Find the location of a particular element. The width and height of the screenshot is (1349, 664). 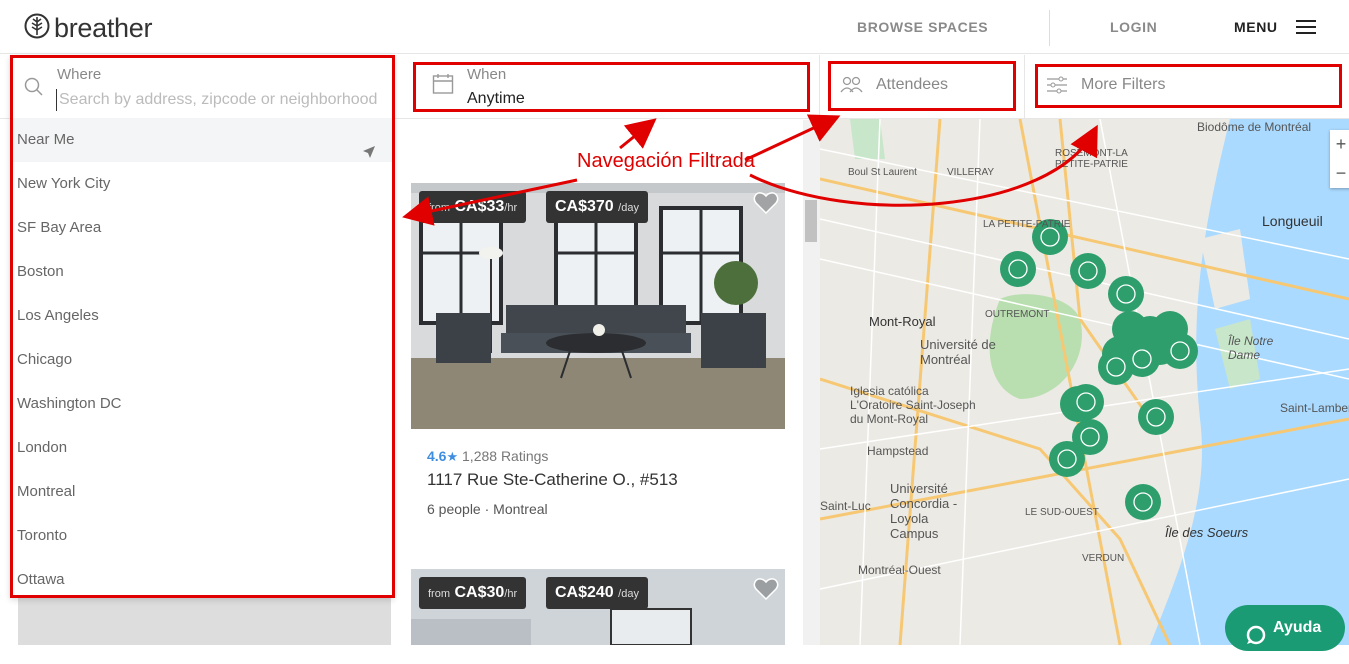

chat-bubble-icon is located at coordinates (1256, 641).